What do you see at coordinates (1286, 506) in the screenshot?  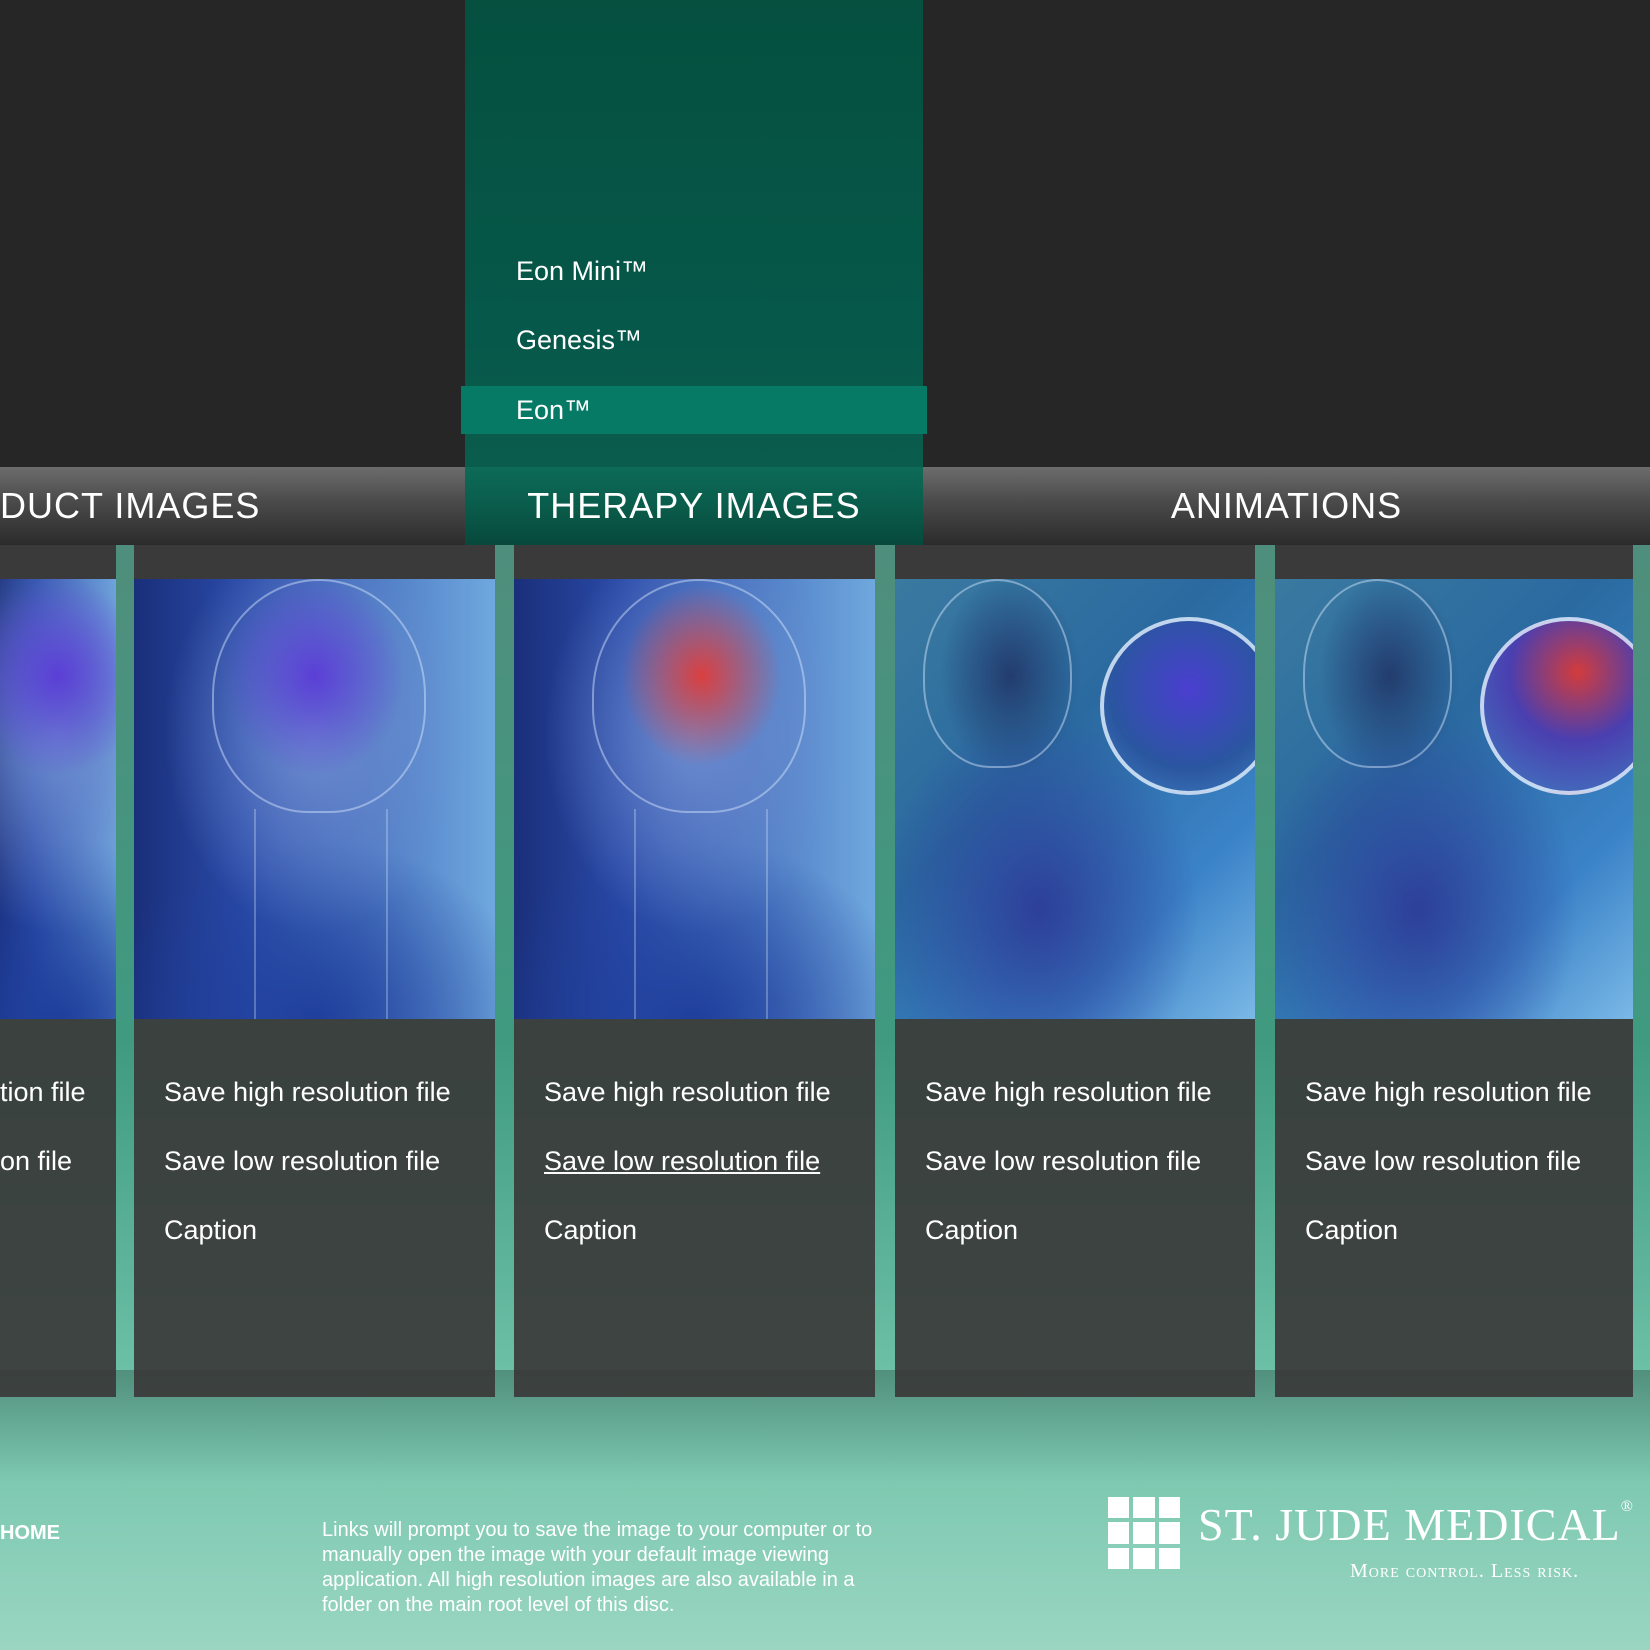 I see `tab-animations: ANIMATIONS` at bounding box center [1286, 506].